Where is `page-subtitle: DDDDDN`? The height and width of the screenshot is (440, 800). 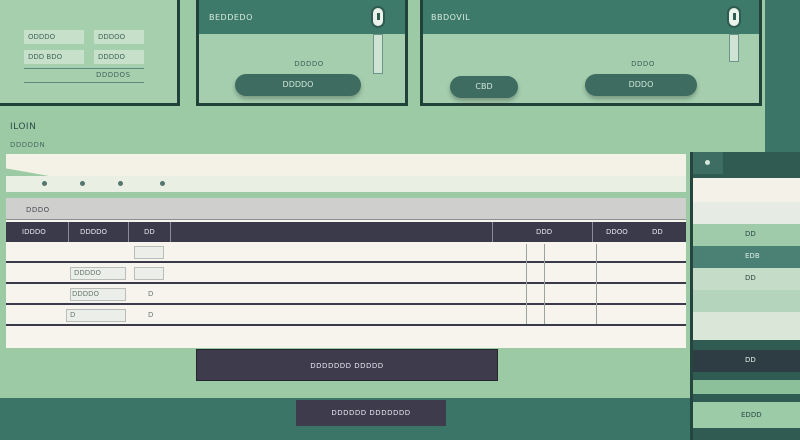
page-subtitle: DDDDDN is located at coordinates (28, 145).